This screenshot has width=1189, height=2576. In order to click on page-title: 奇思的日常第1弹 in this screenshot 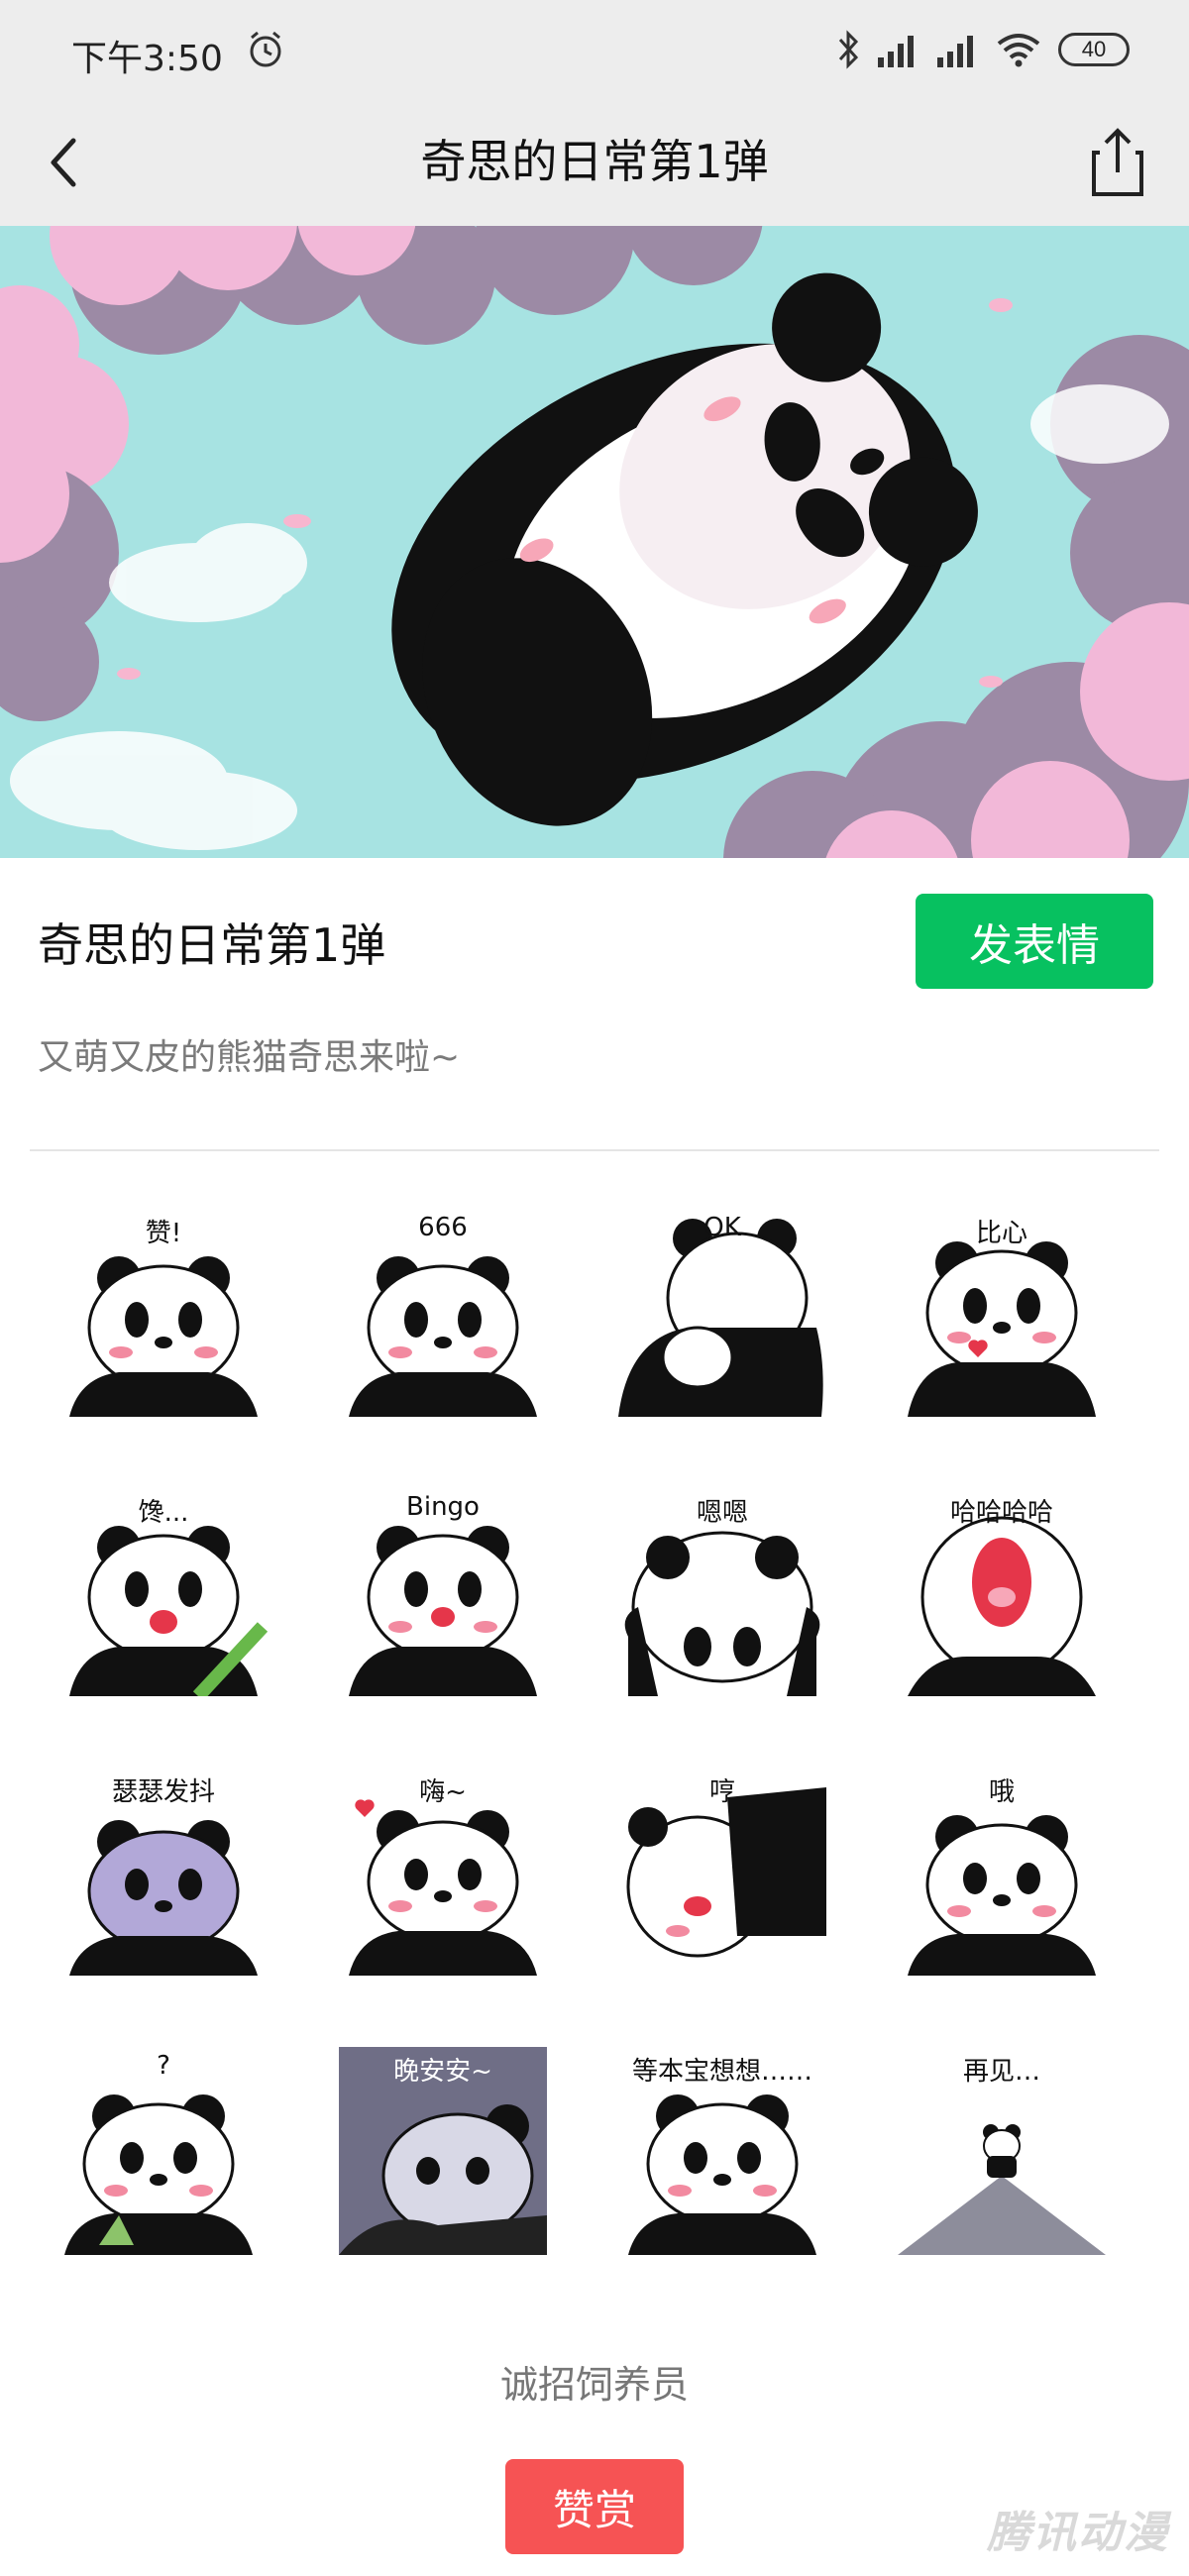, I will do `click(594, 161)`.